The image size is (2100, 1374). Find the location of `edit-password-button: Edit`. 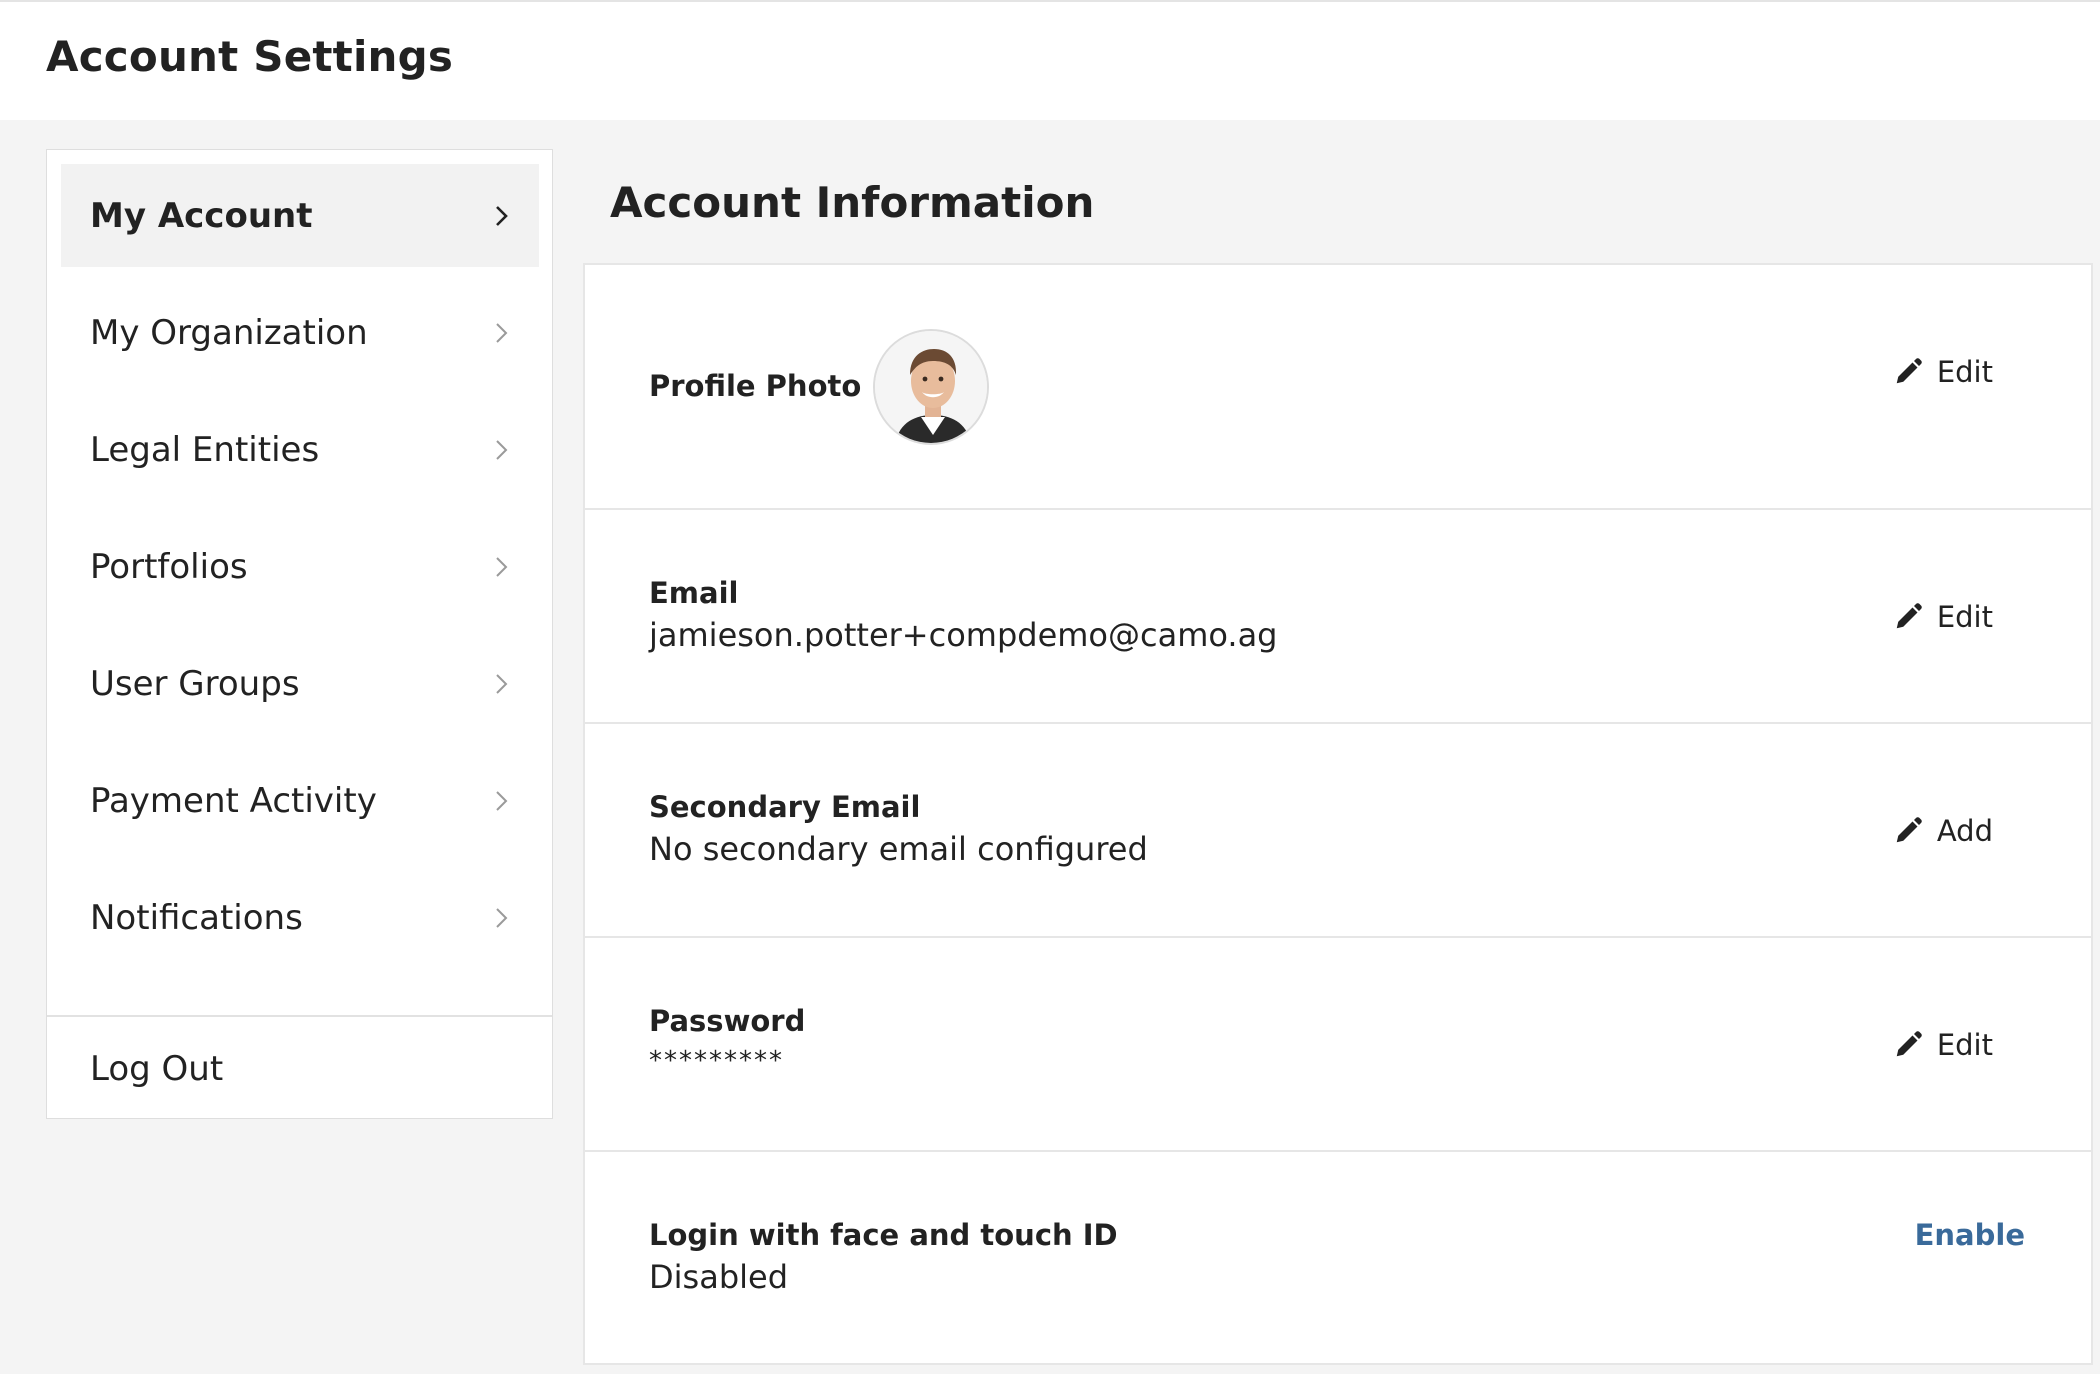

edit-password-button: Edit is located at coordinates (1943, 1045).